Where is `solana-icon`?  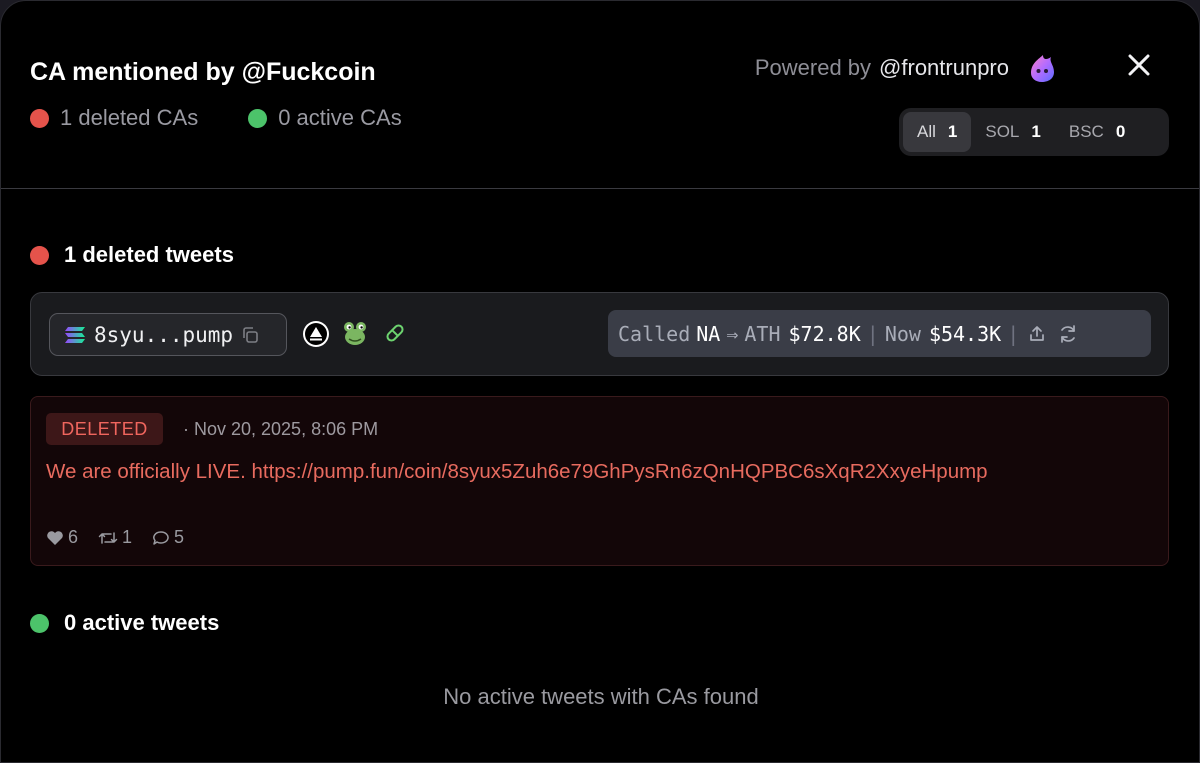 solana-icon is located at coordinates (75, 334).